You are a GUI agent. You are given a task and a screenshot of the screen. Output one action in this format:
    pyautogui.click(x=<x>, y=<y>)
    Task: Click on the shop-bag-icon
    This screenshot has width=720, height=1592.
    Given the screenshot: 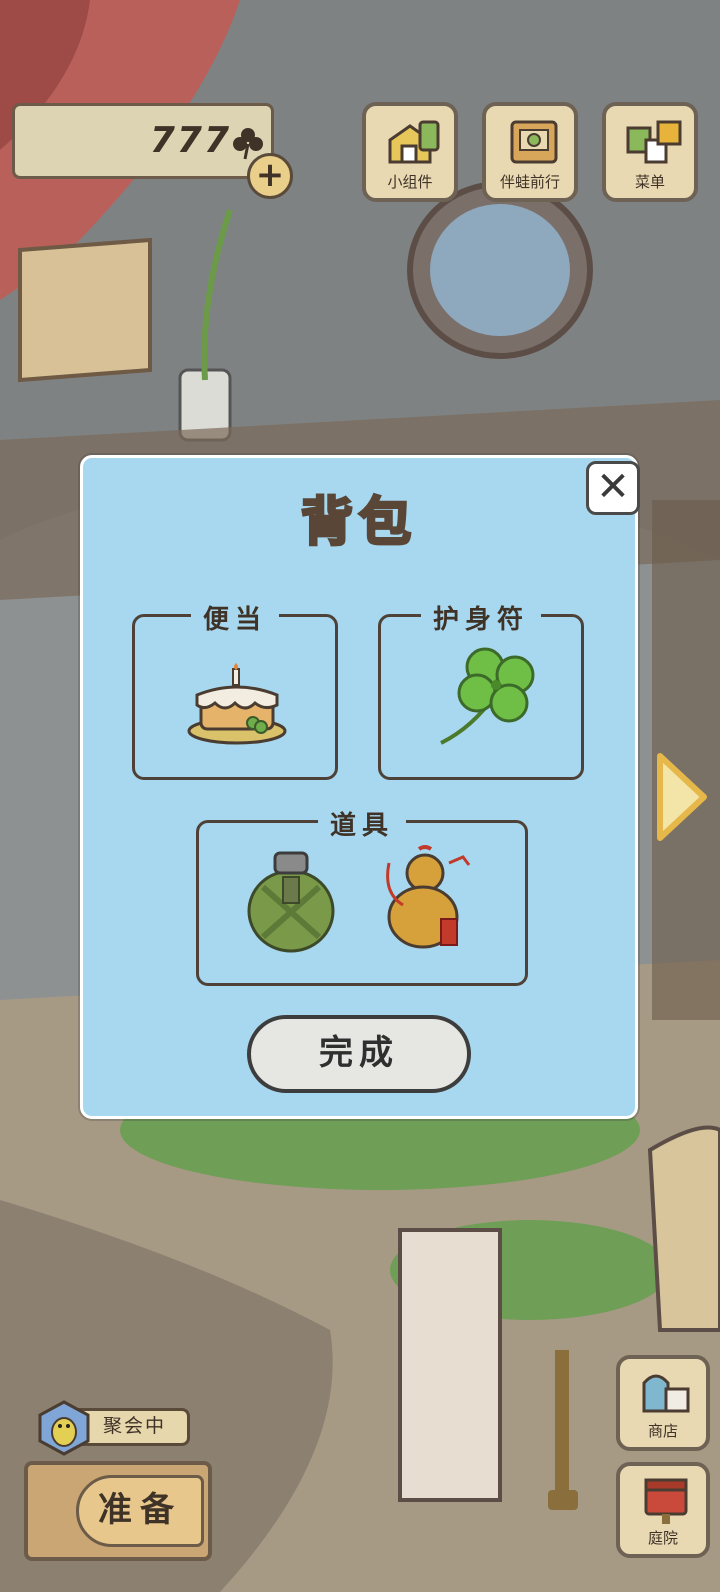 What is the action you would take?
    pyautogui.click(x=666, y=1393)
    